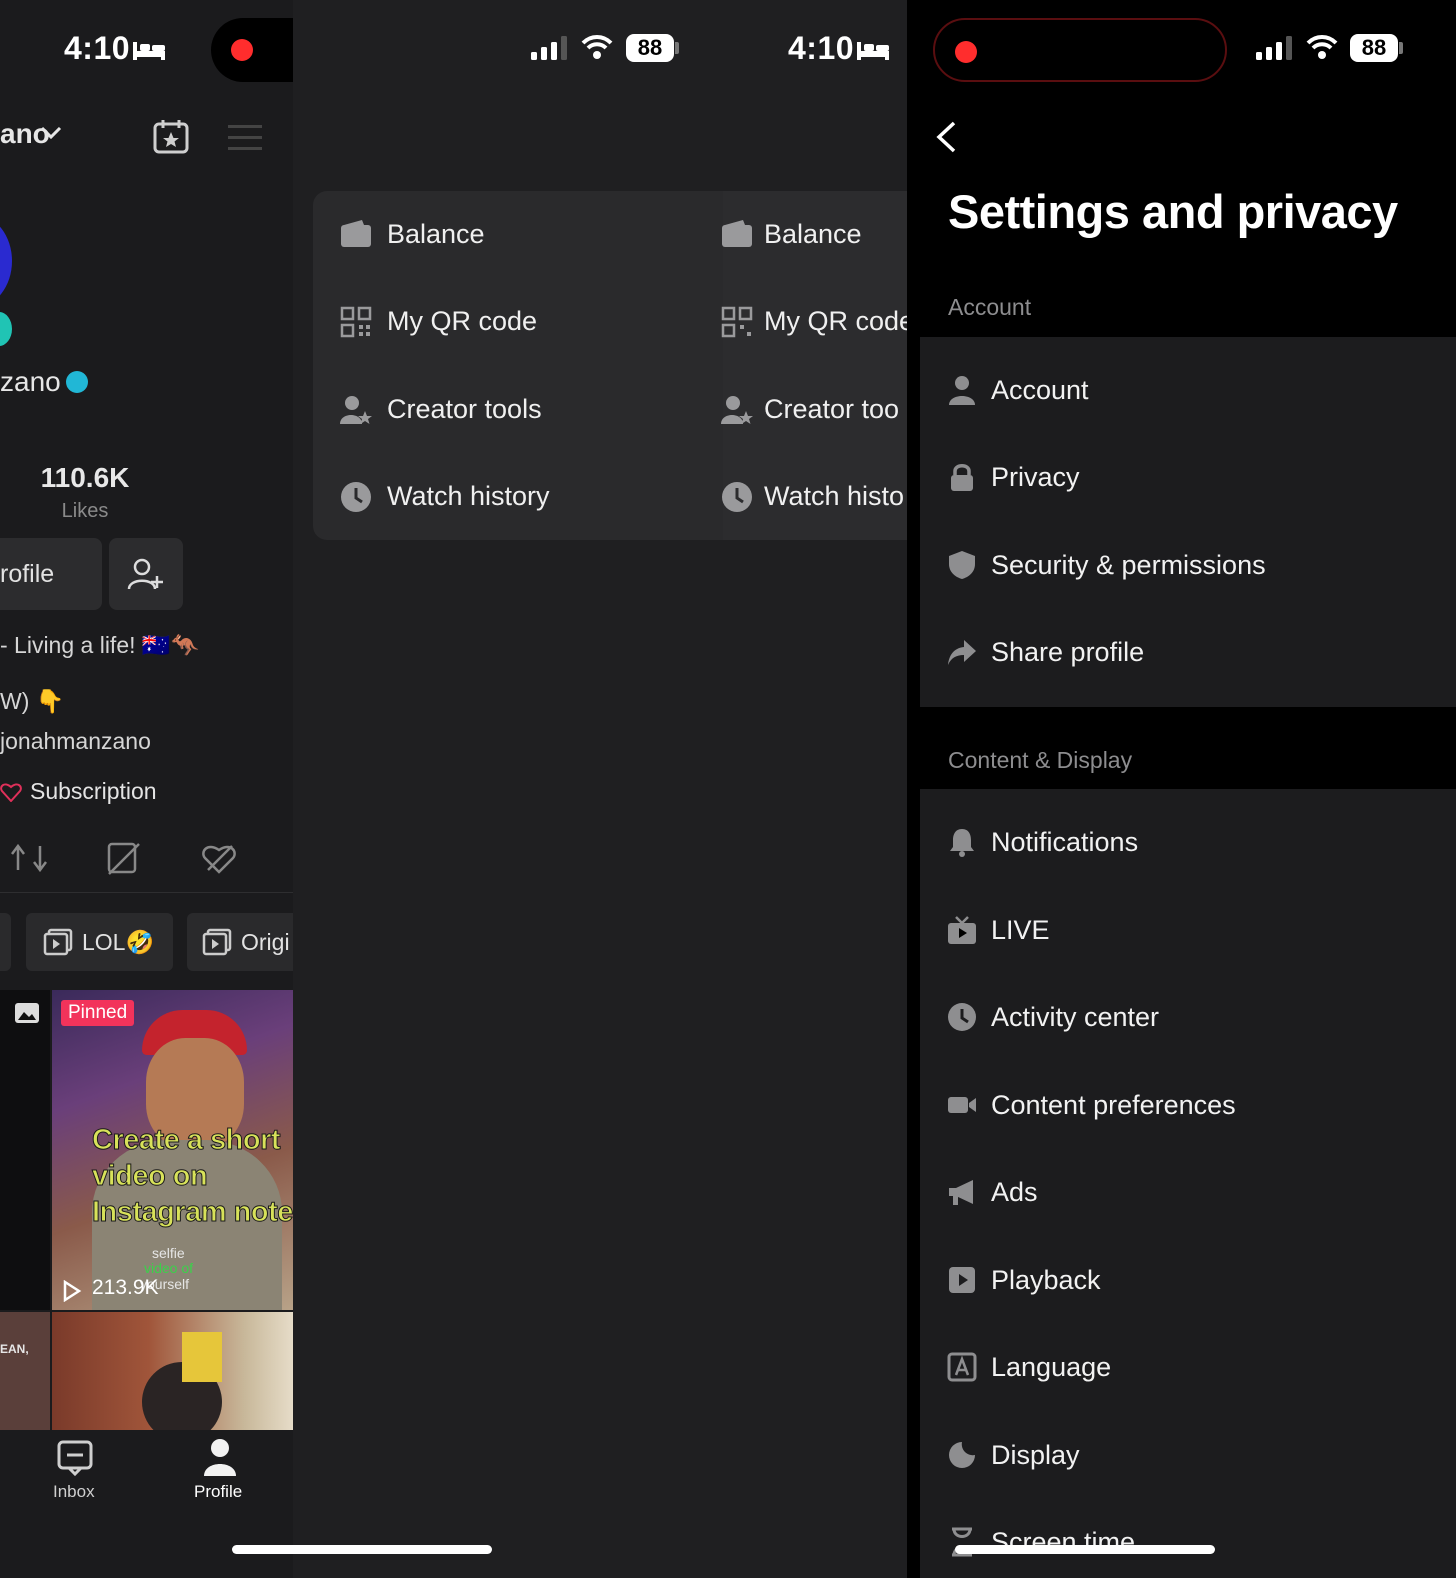  Describe the element at coordinates (75, 741) in the screenshot. I see `bio-link: jonahmanzano` at that location.